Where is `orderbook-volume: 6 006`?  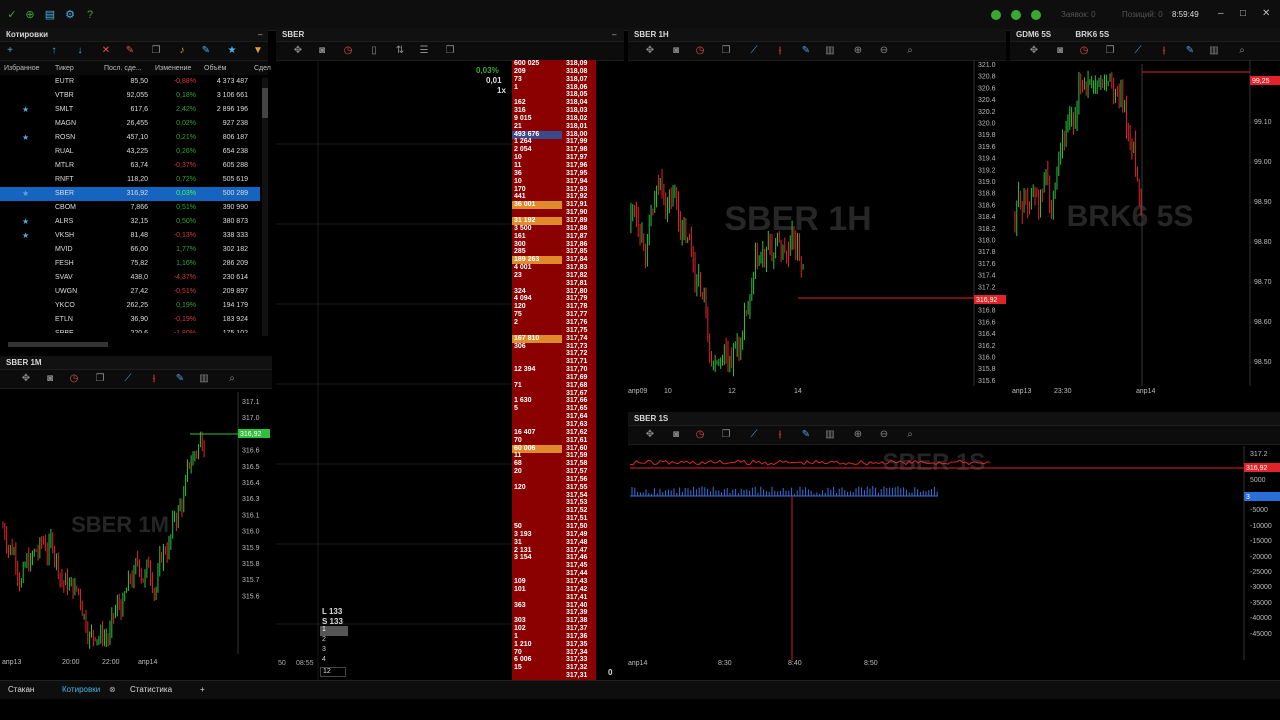
orderbook-volume: 6 006 is located at coordinates (537, 660).